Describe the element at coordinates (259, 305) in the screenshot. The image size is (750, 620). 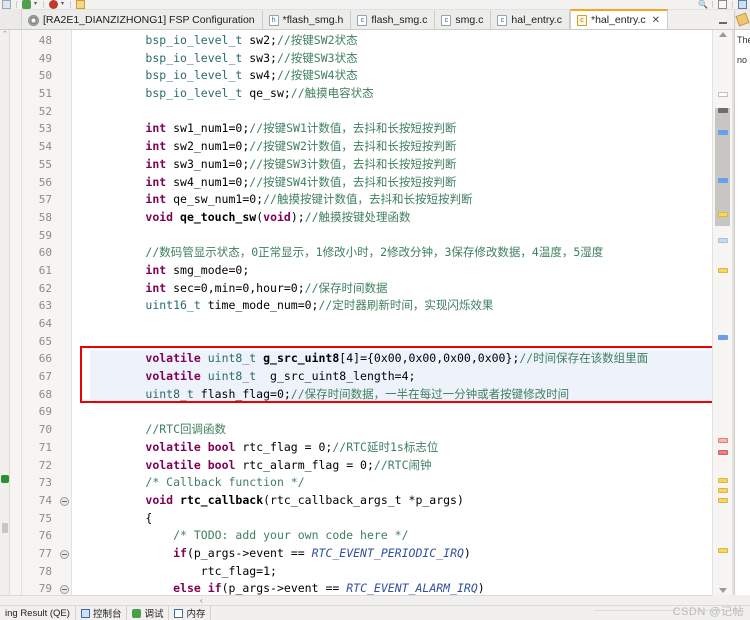
I see `code-token: time_mode_num=0;` at that location.